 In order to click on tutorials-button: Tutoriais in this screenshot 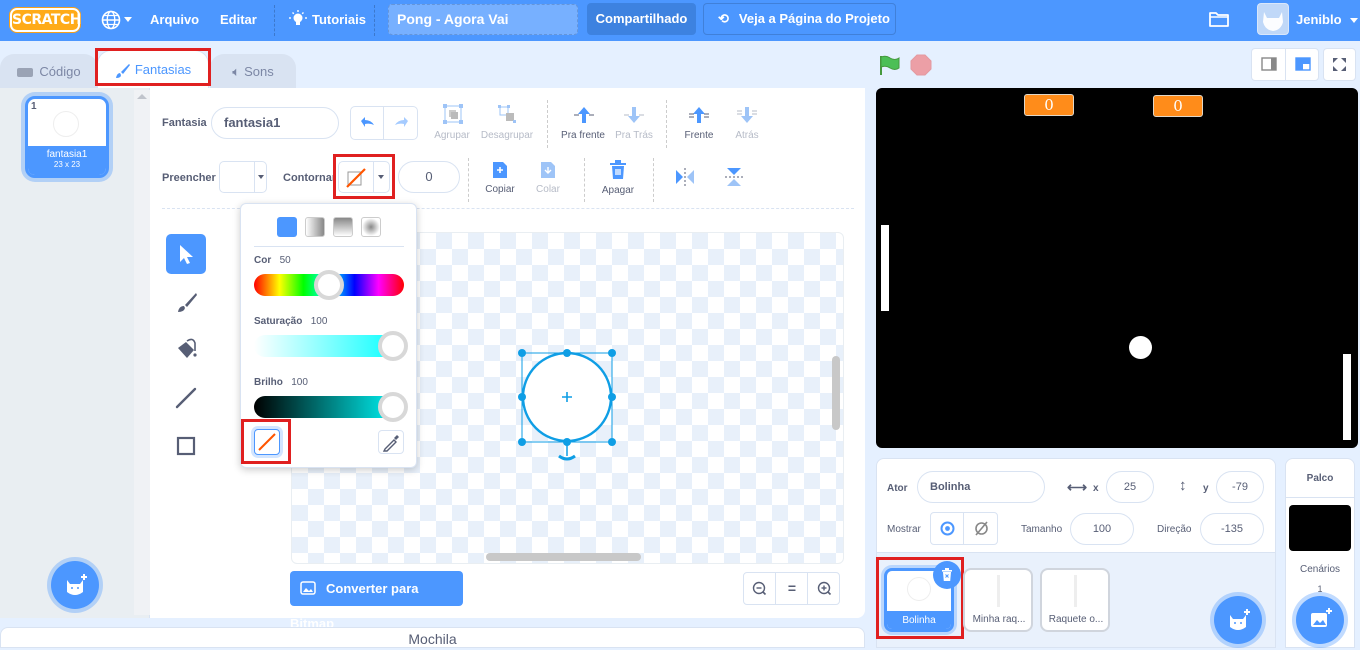, I will do `click(328, 20)`.